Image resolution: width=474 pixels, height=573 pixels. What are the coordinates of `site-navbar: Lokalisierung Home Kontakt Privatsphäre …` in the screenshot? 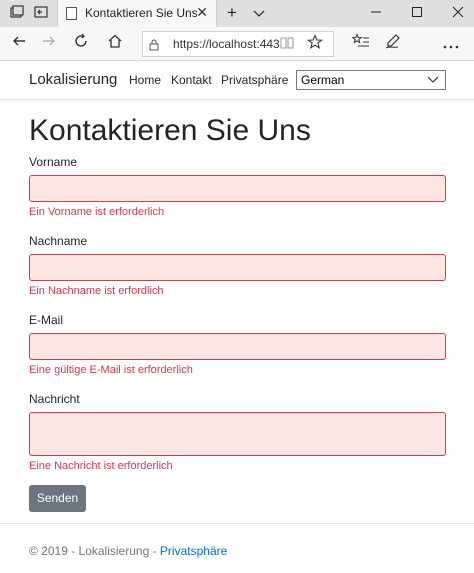 It's located at (237, 81).